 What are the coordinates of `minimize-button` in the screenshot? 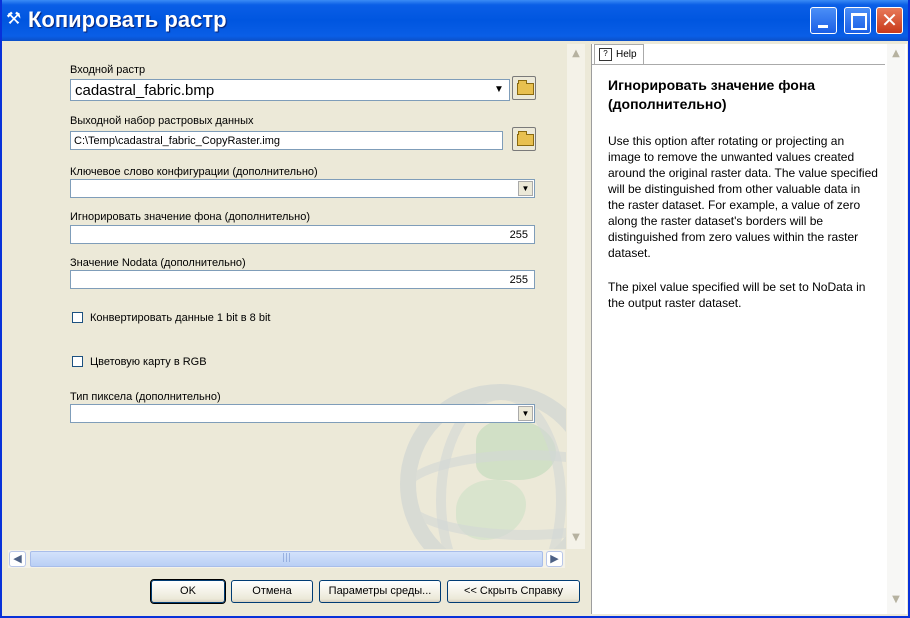 It's located at (823, 20).